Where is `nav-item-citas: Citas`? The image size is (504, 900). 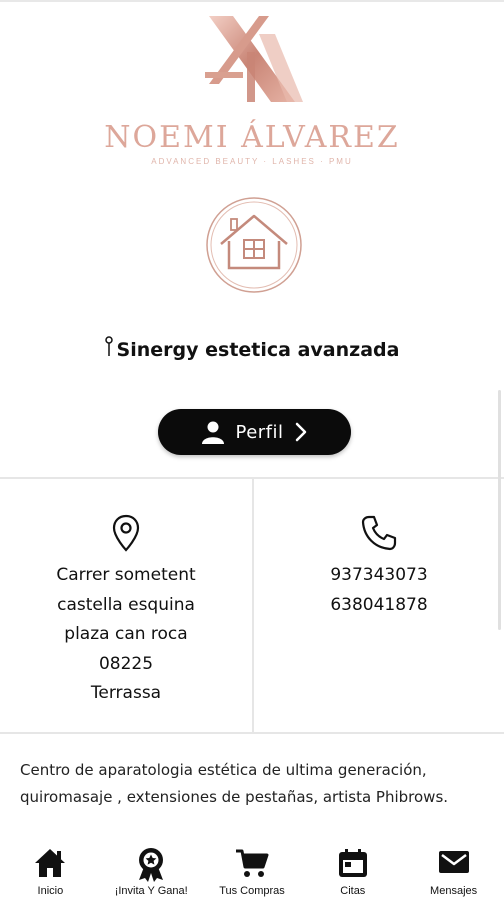 nav-item-citas: Citas is located at coordinates (352, 870).